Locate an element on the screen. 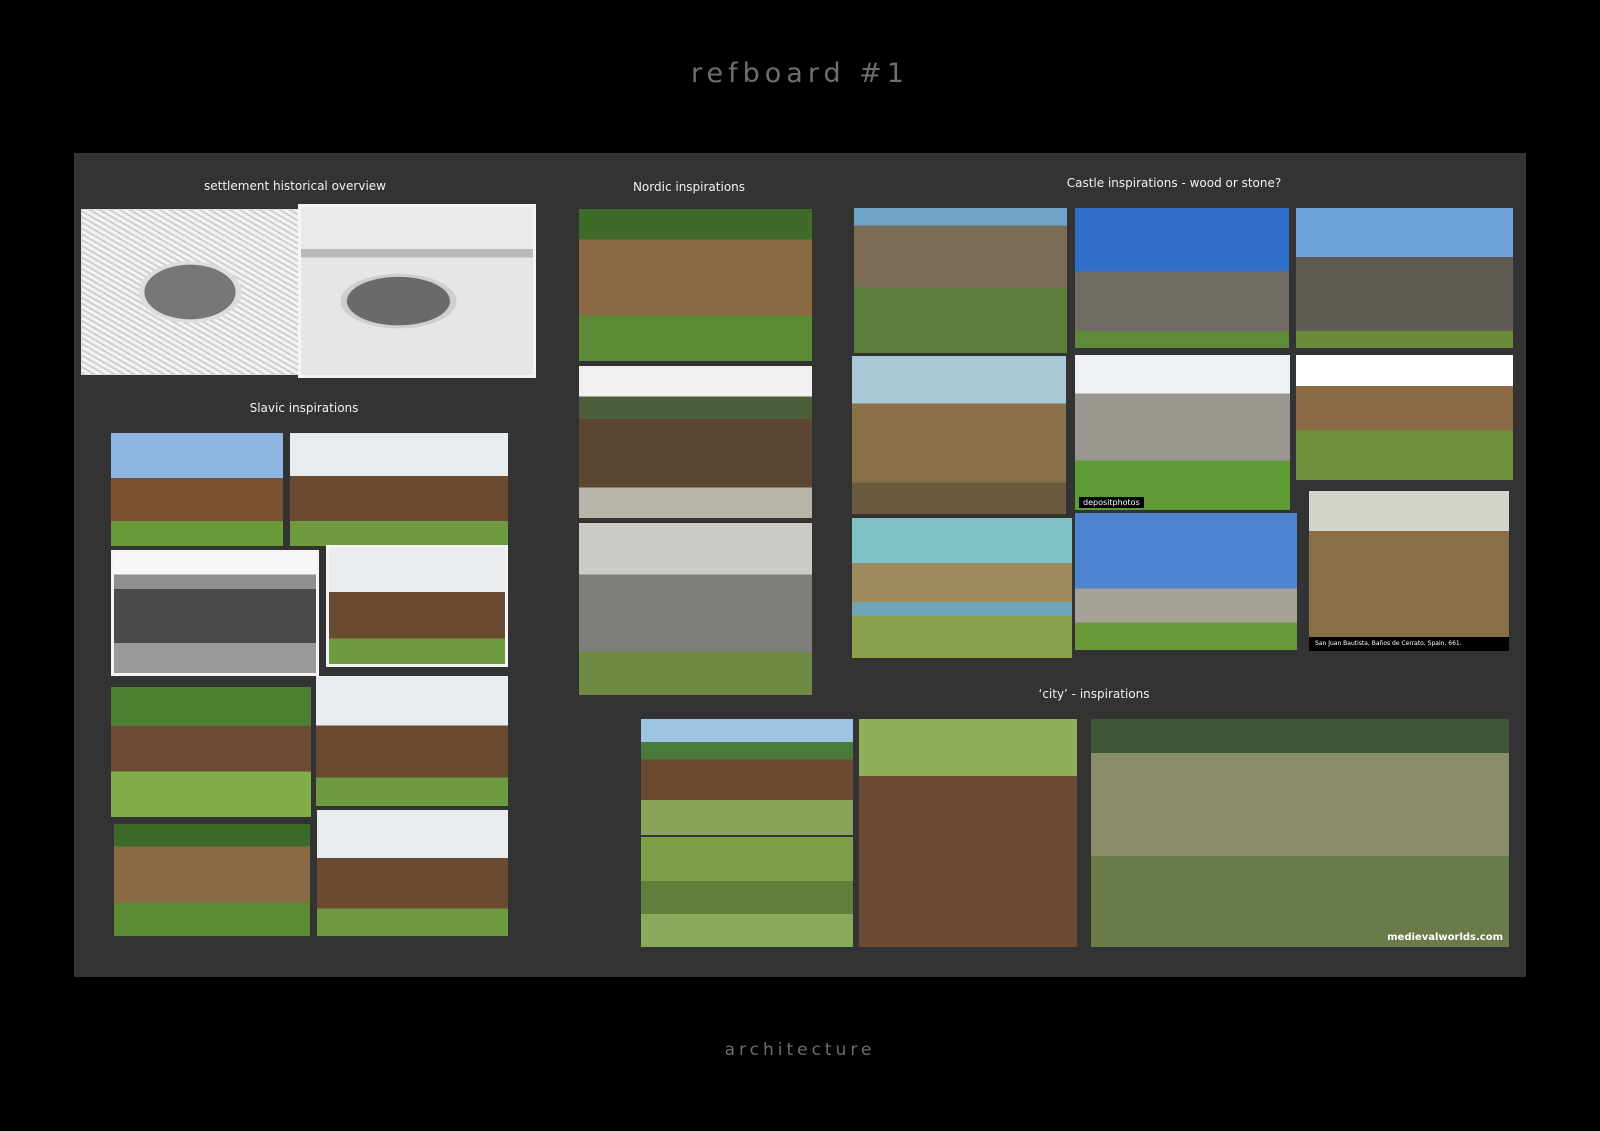 This screenshot has width=1600, height=1131. slavic-gate-tower-image is located at coordinates (417, 606).